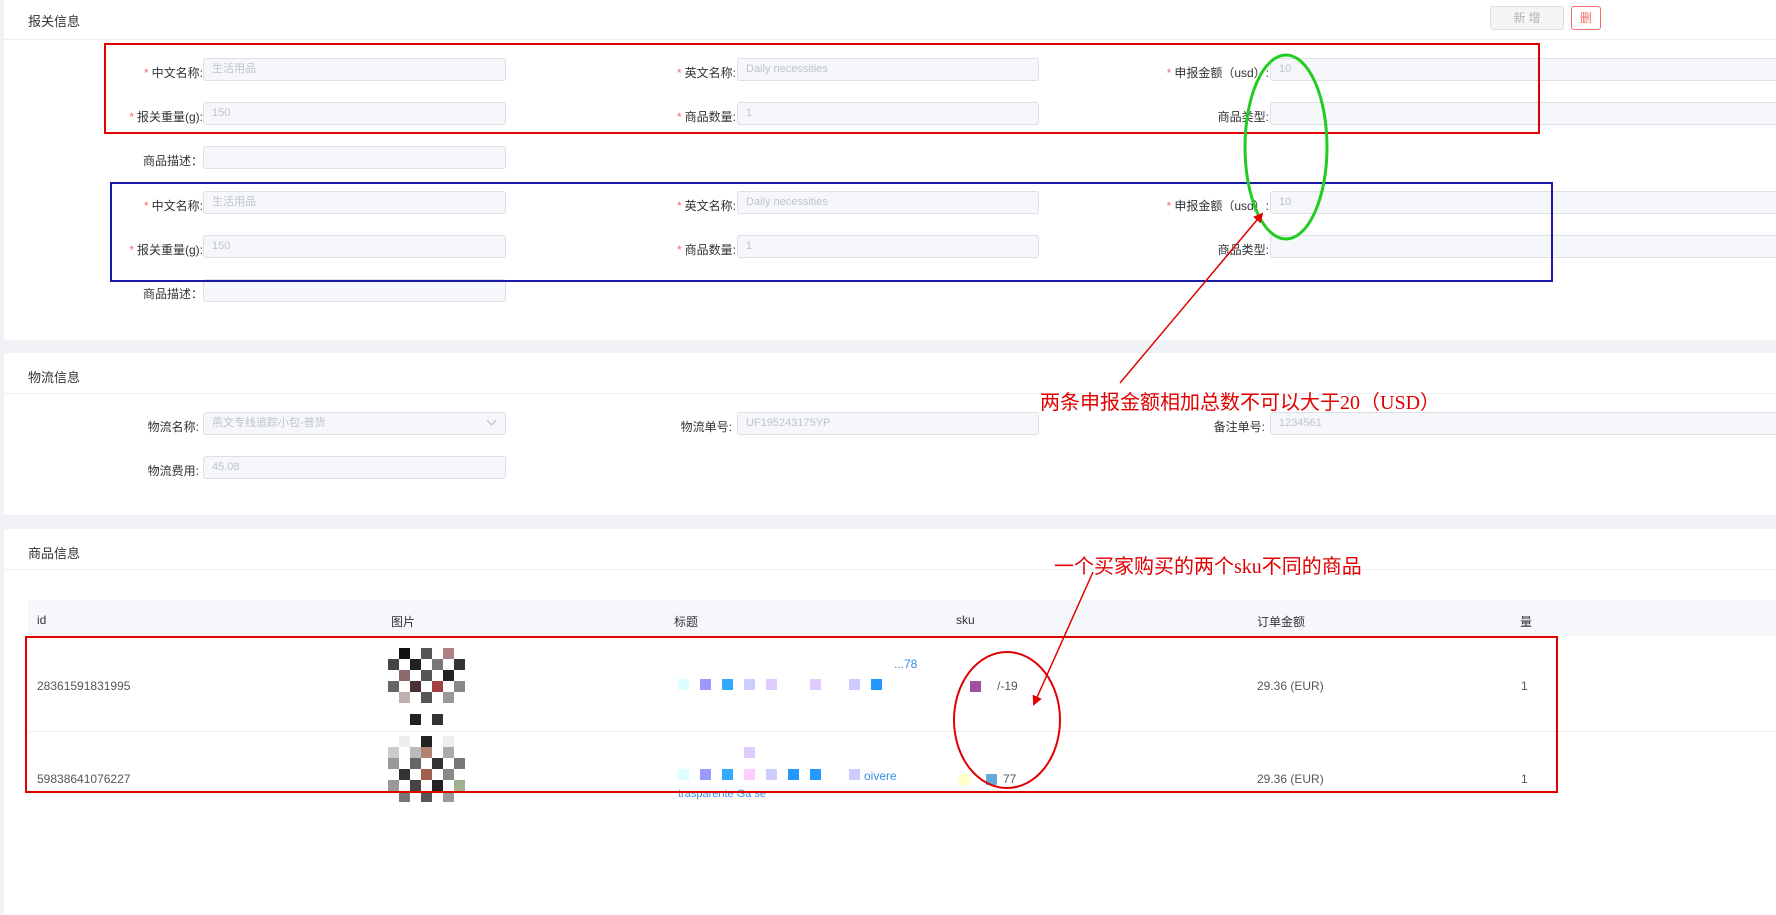  I want to click on annotation-green-ellipse, so click(1286, 147).